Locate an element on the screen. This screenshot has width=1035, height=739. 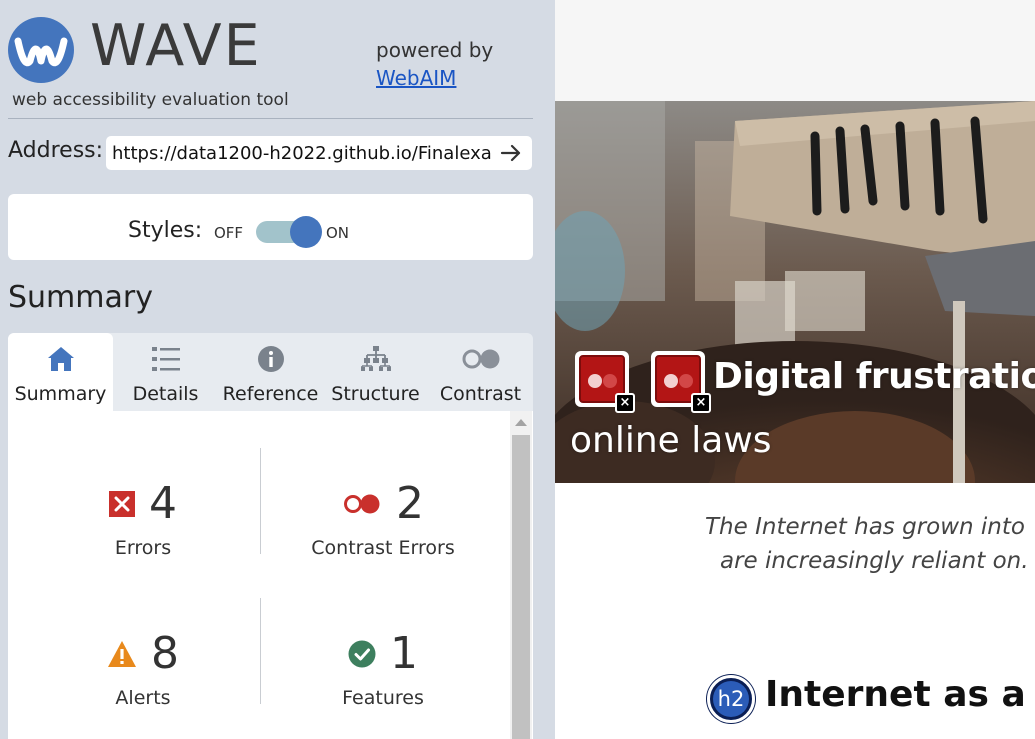
home-icon is located at coordinates (60, 359).